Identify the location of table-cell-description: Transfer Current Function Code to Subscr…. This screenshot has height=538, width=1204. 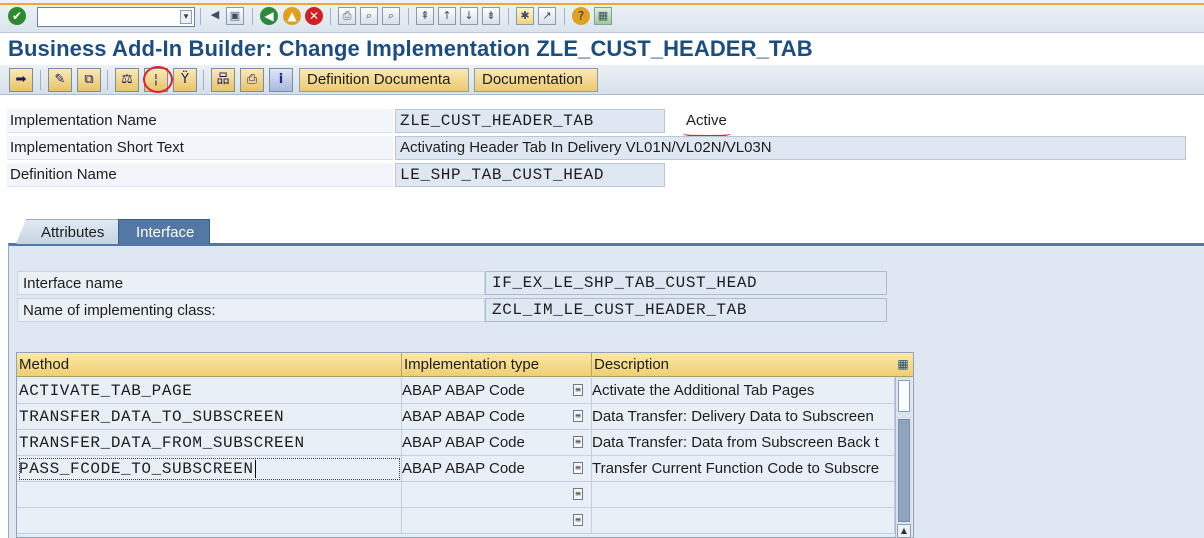
(743, 469).